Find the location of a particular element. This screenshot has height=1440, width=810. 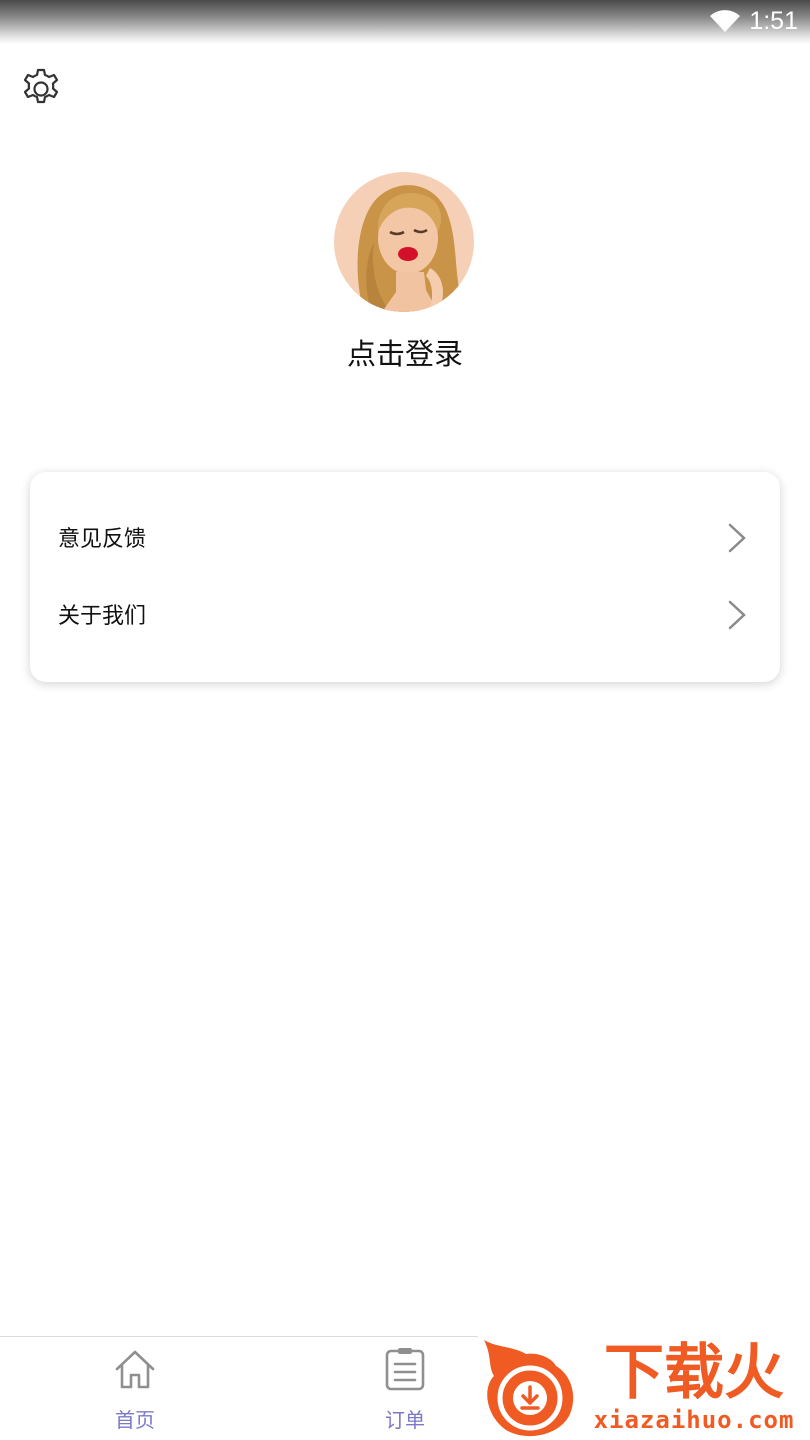

gear-icon is located at coordinates (41, 89).